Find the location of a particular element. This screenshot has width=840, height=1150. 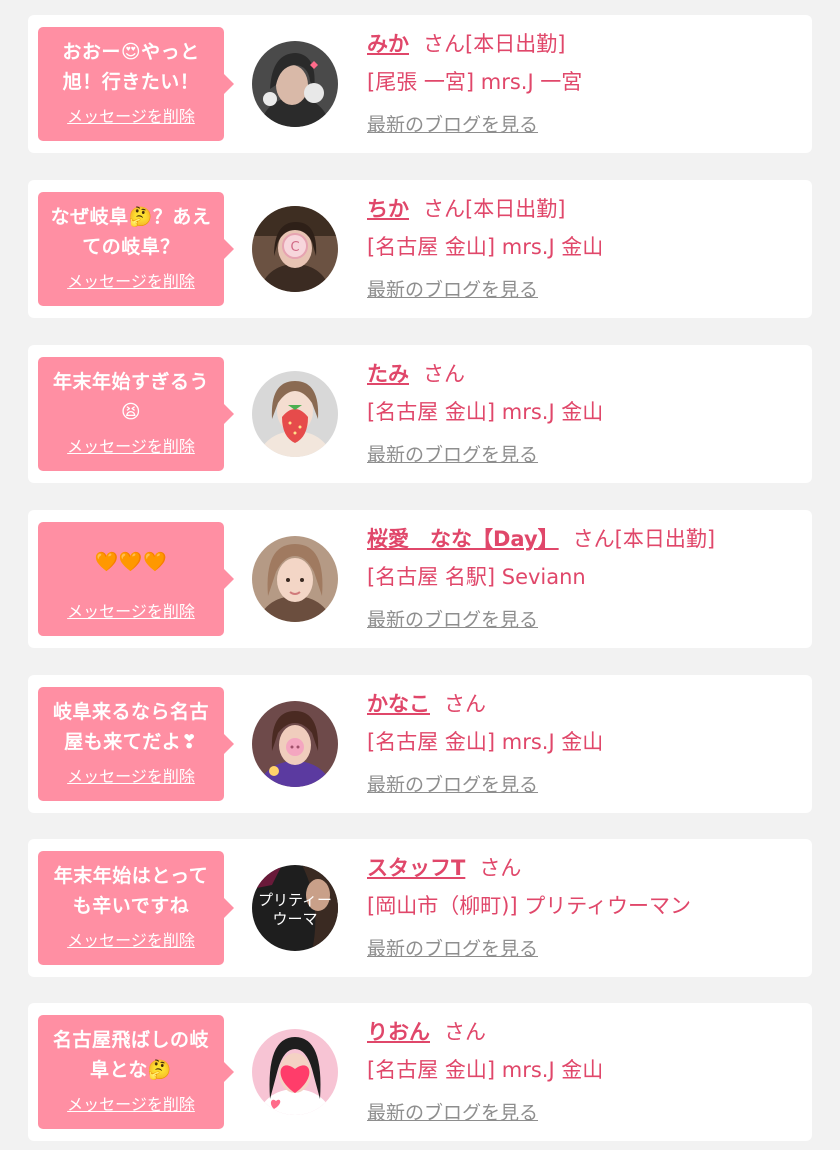

message-bubble: 名古屋飛ばしの岐 阜とな🤔 メッセージを削除 is located at coordinates (136, 1072).